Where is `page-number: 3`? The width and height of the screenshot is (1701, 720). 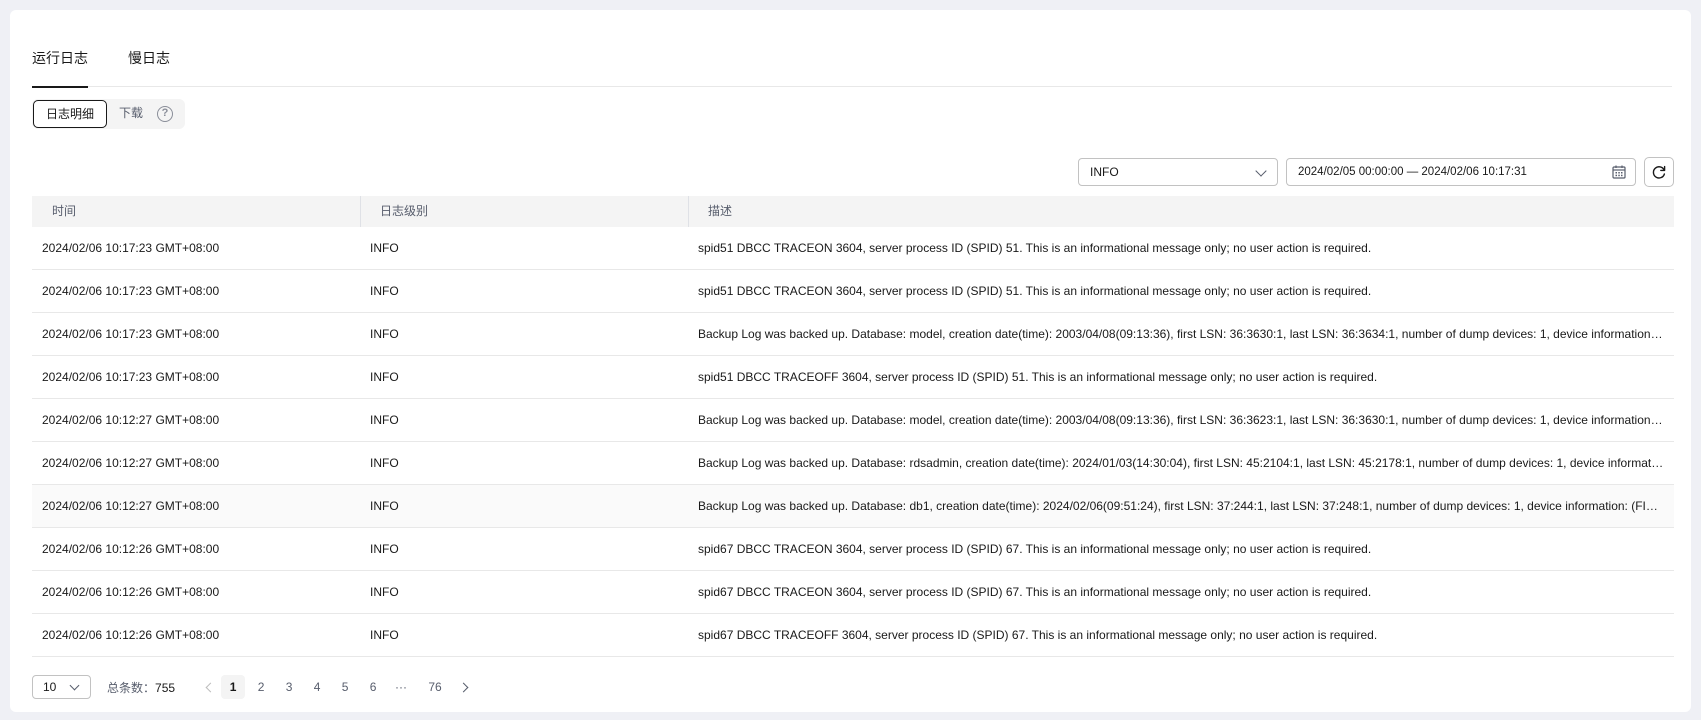 page-number: 3 is located at coordinates (289, 687).